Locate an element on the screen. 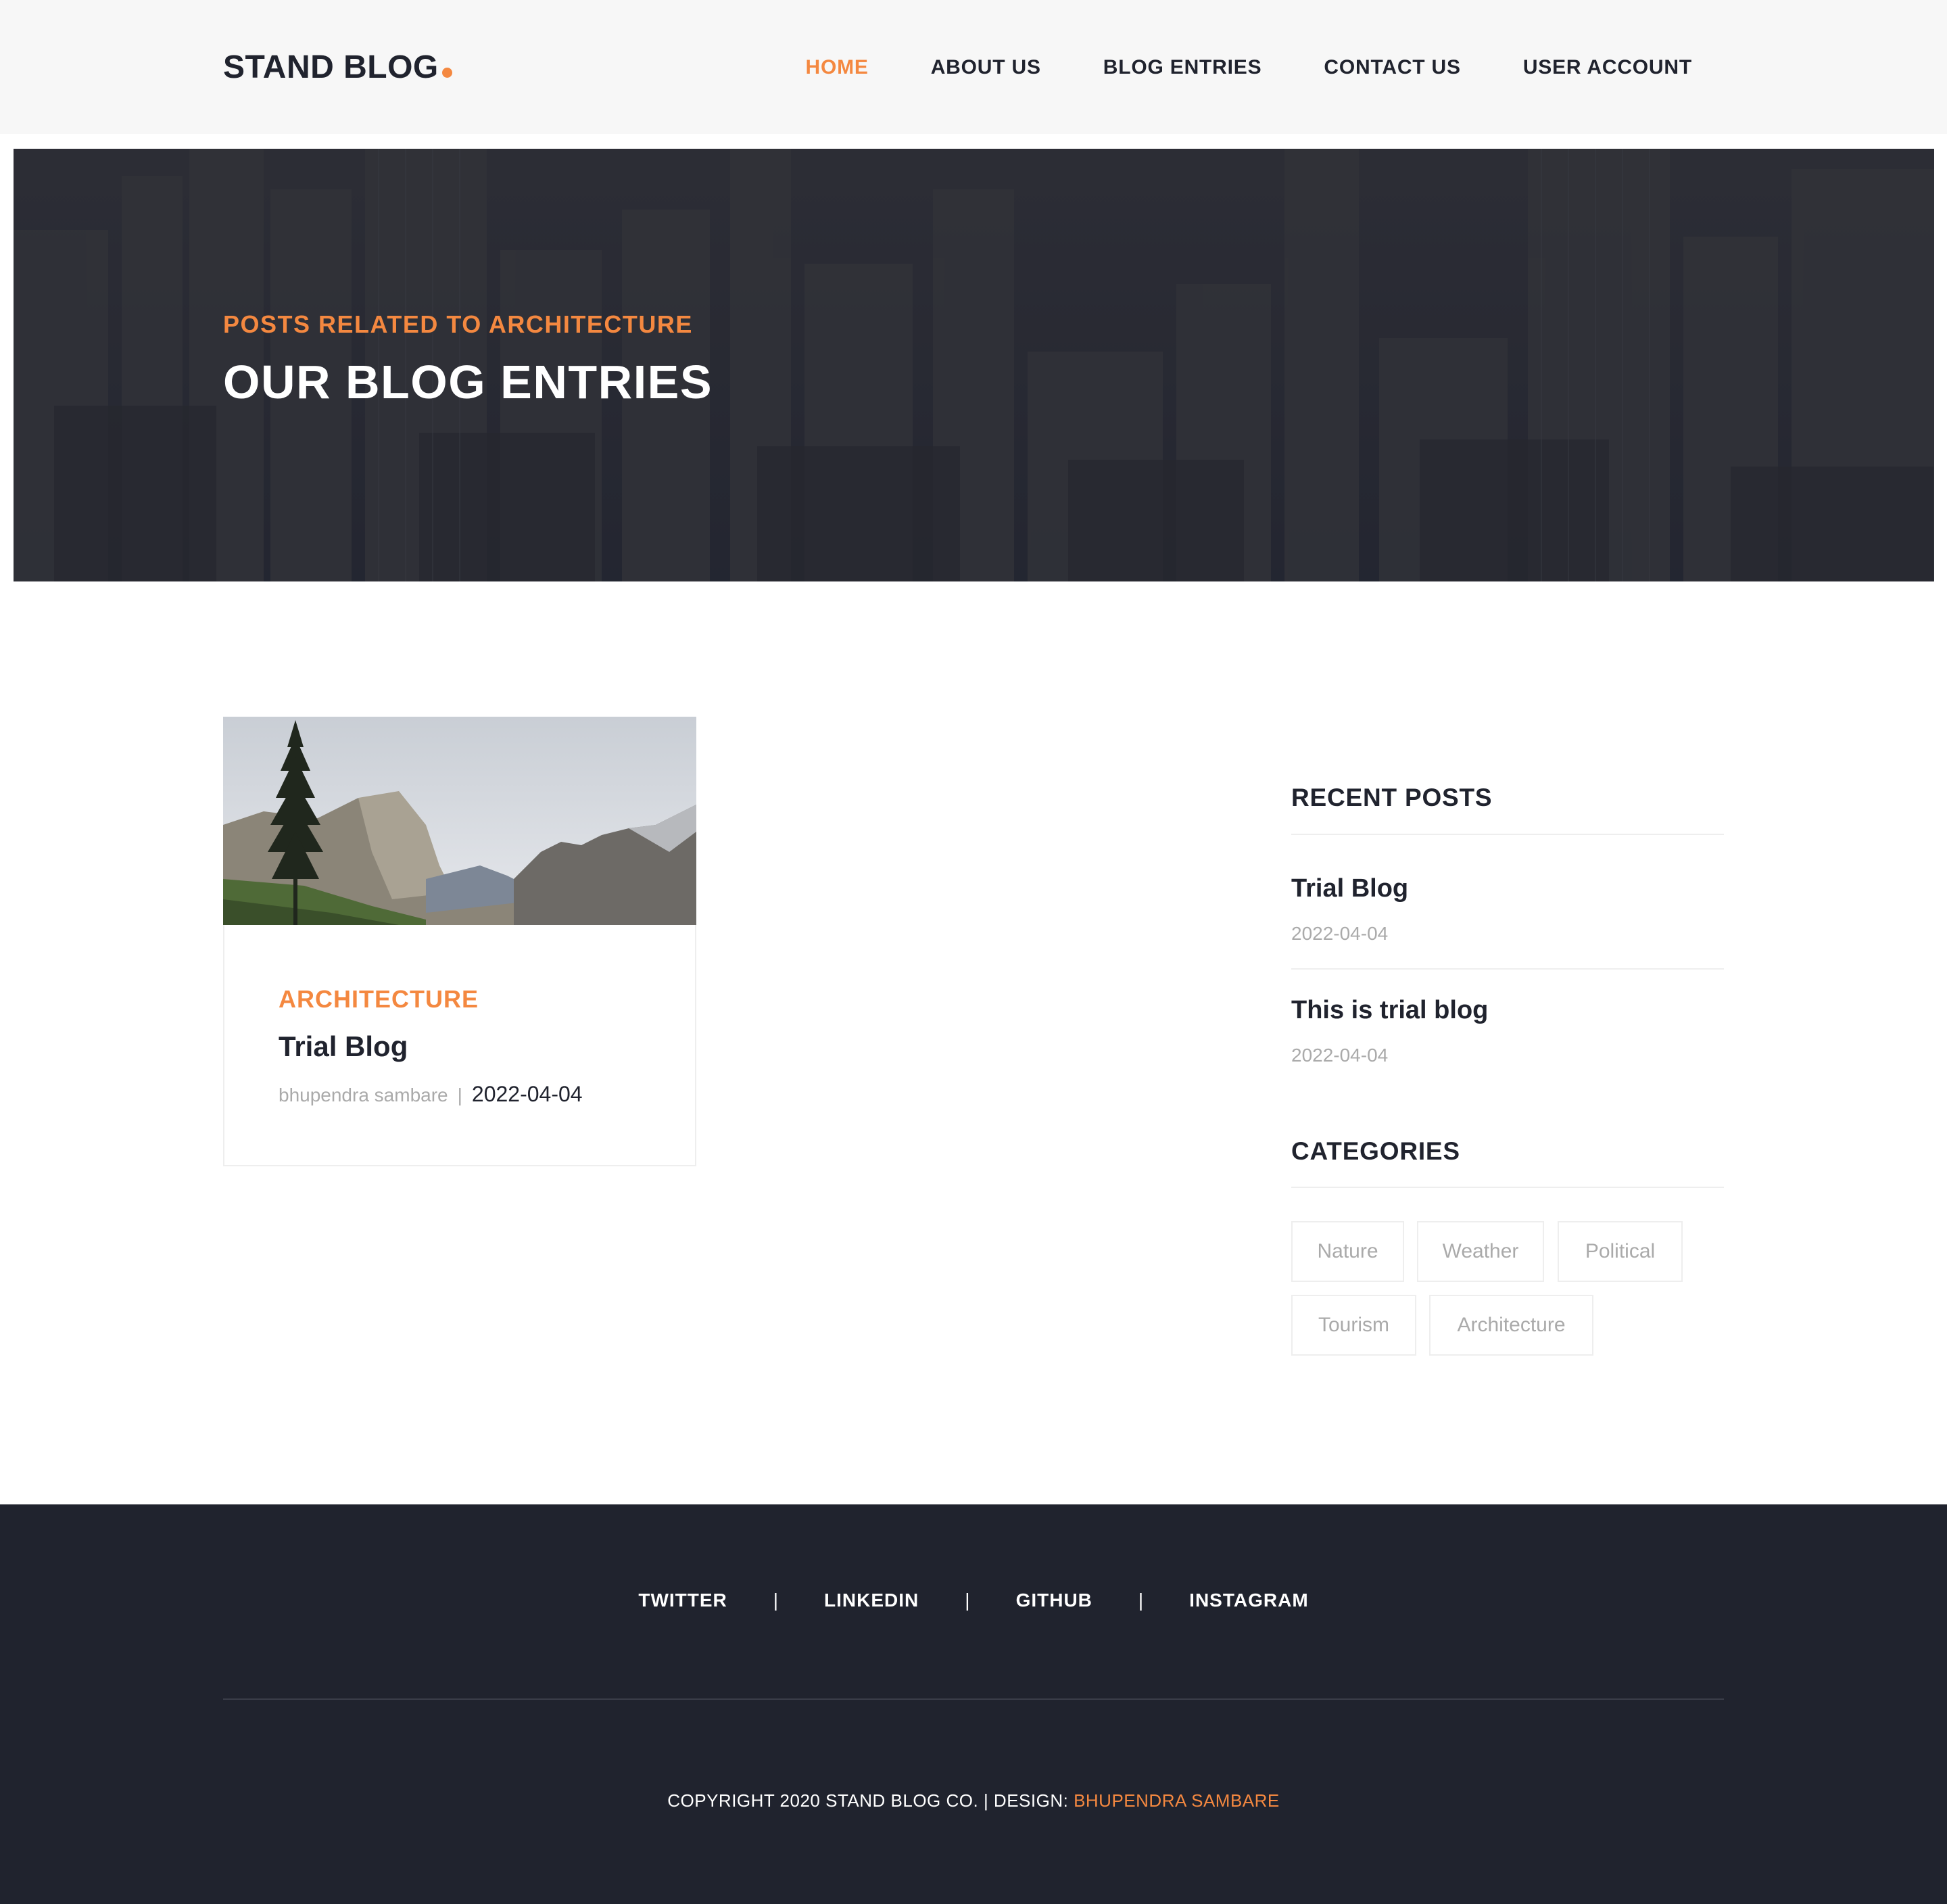  post-author: bhupendra sambare is located at coordinates (363, 1095).